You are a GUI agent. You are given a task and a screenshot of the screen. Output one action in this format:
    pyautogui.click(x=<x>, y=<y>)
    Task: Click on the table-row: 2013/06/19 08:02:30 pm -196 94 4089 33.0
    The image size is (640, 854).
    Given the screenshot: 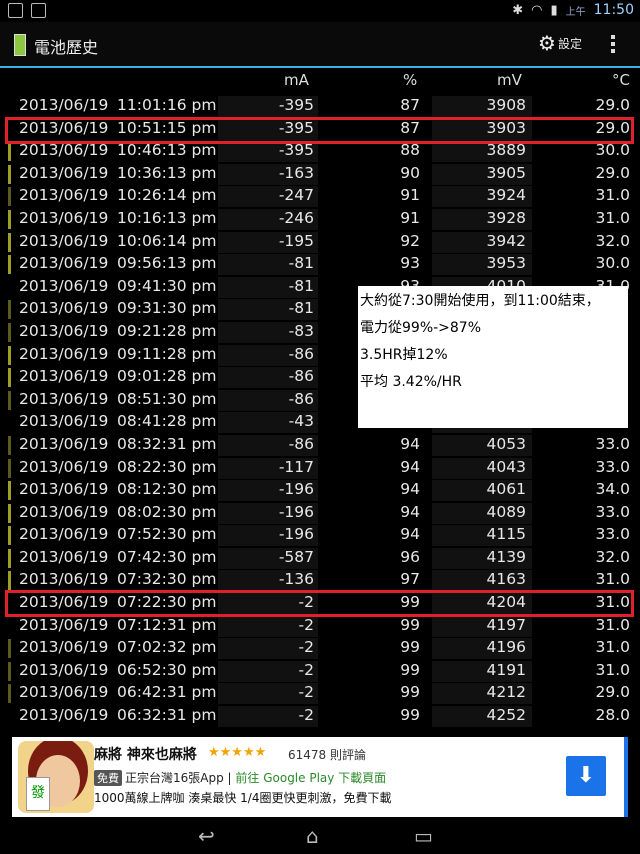 What is the action you would take?
    pyautogui.click(x=320, y=513)
    